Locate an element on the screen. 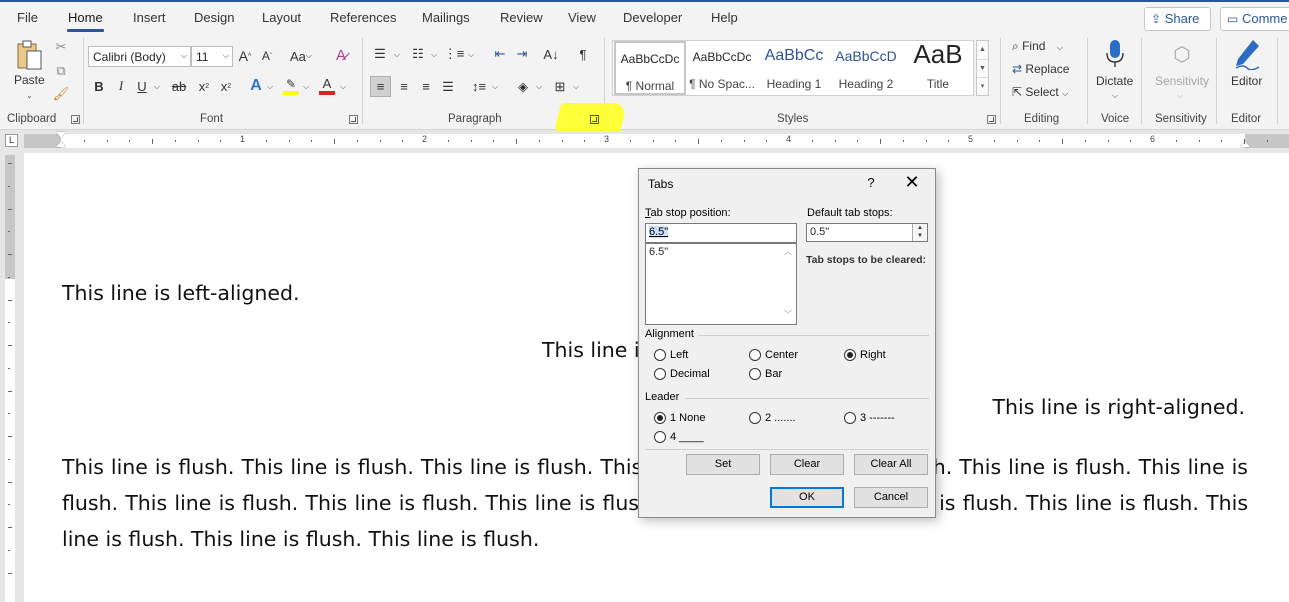 This screenshot has width=1289, height=602. default-tab-stops-input: 0.5" is located at coordinates (867, 232).